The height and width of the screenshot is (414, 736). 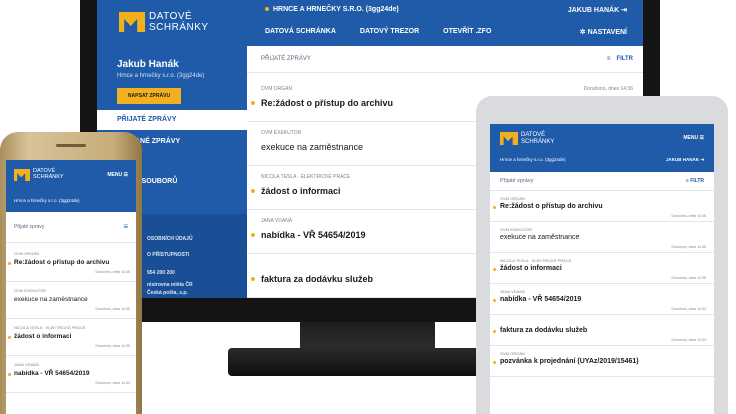 What do you see at coordinates (170, 285) in the screenshot?
I see `footer-operator-1: nistrovna mléta ČR` at bounding box center [170, 285].